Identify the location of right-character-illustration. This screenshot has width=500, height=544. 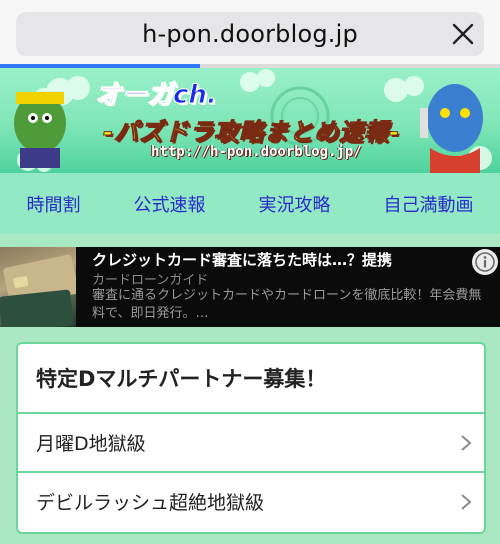
(451, 128).